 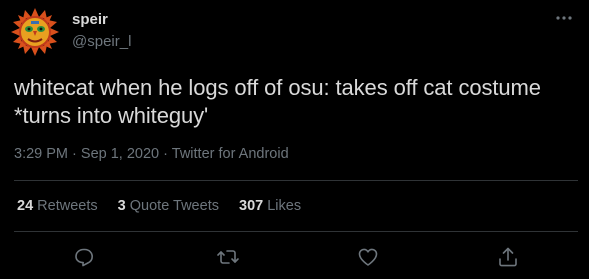 I want to click on retweet-icon, so click(x=228, y=257).